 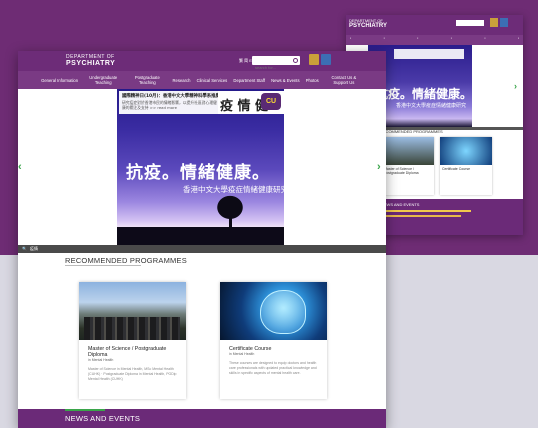 What do you see at coordinates (326, 59) in the screenshot?
I see `partner-logo-icon` at bounding box center [326, 59].